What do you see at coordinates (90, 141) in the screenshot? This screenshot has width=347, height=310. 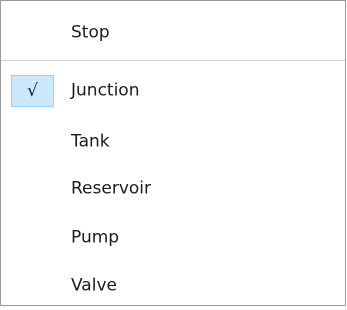 I see `menu-item-label: Tank` at bounding box center [90, 141].